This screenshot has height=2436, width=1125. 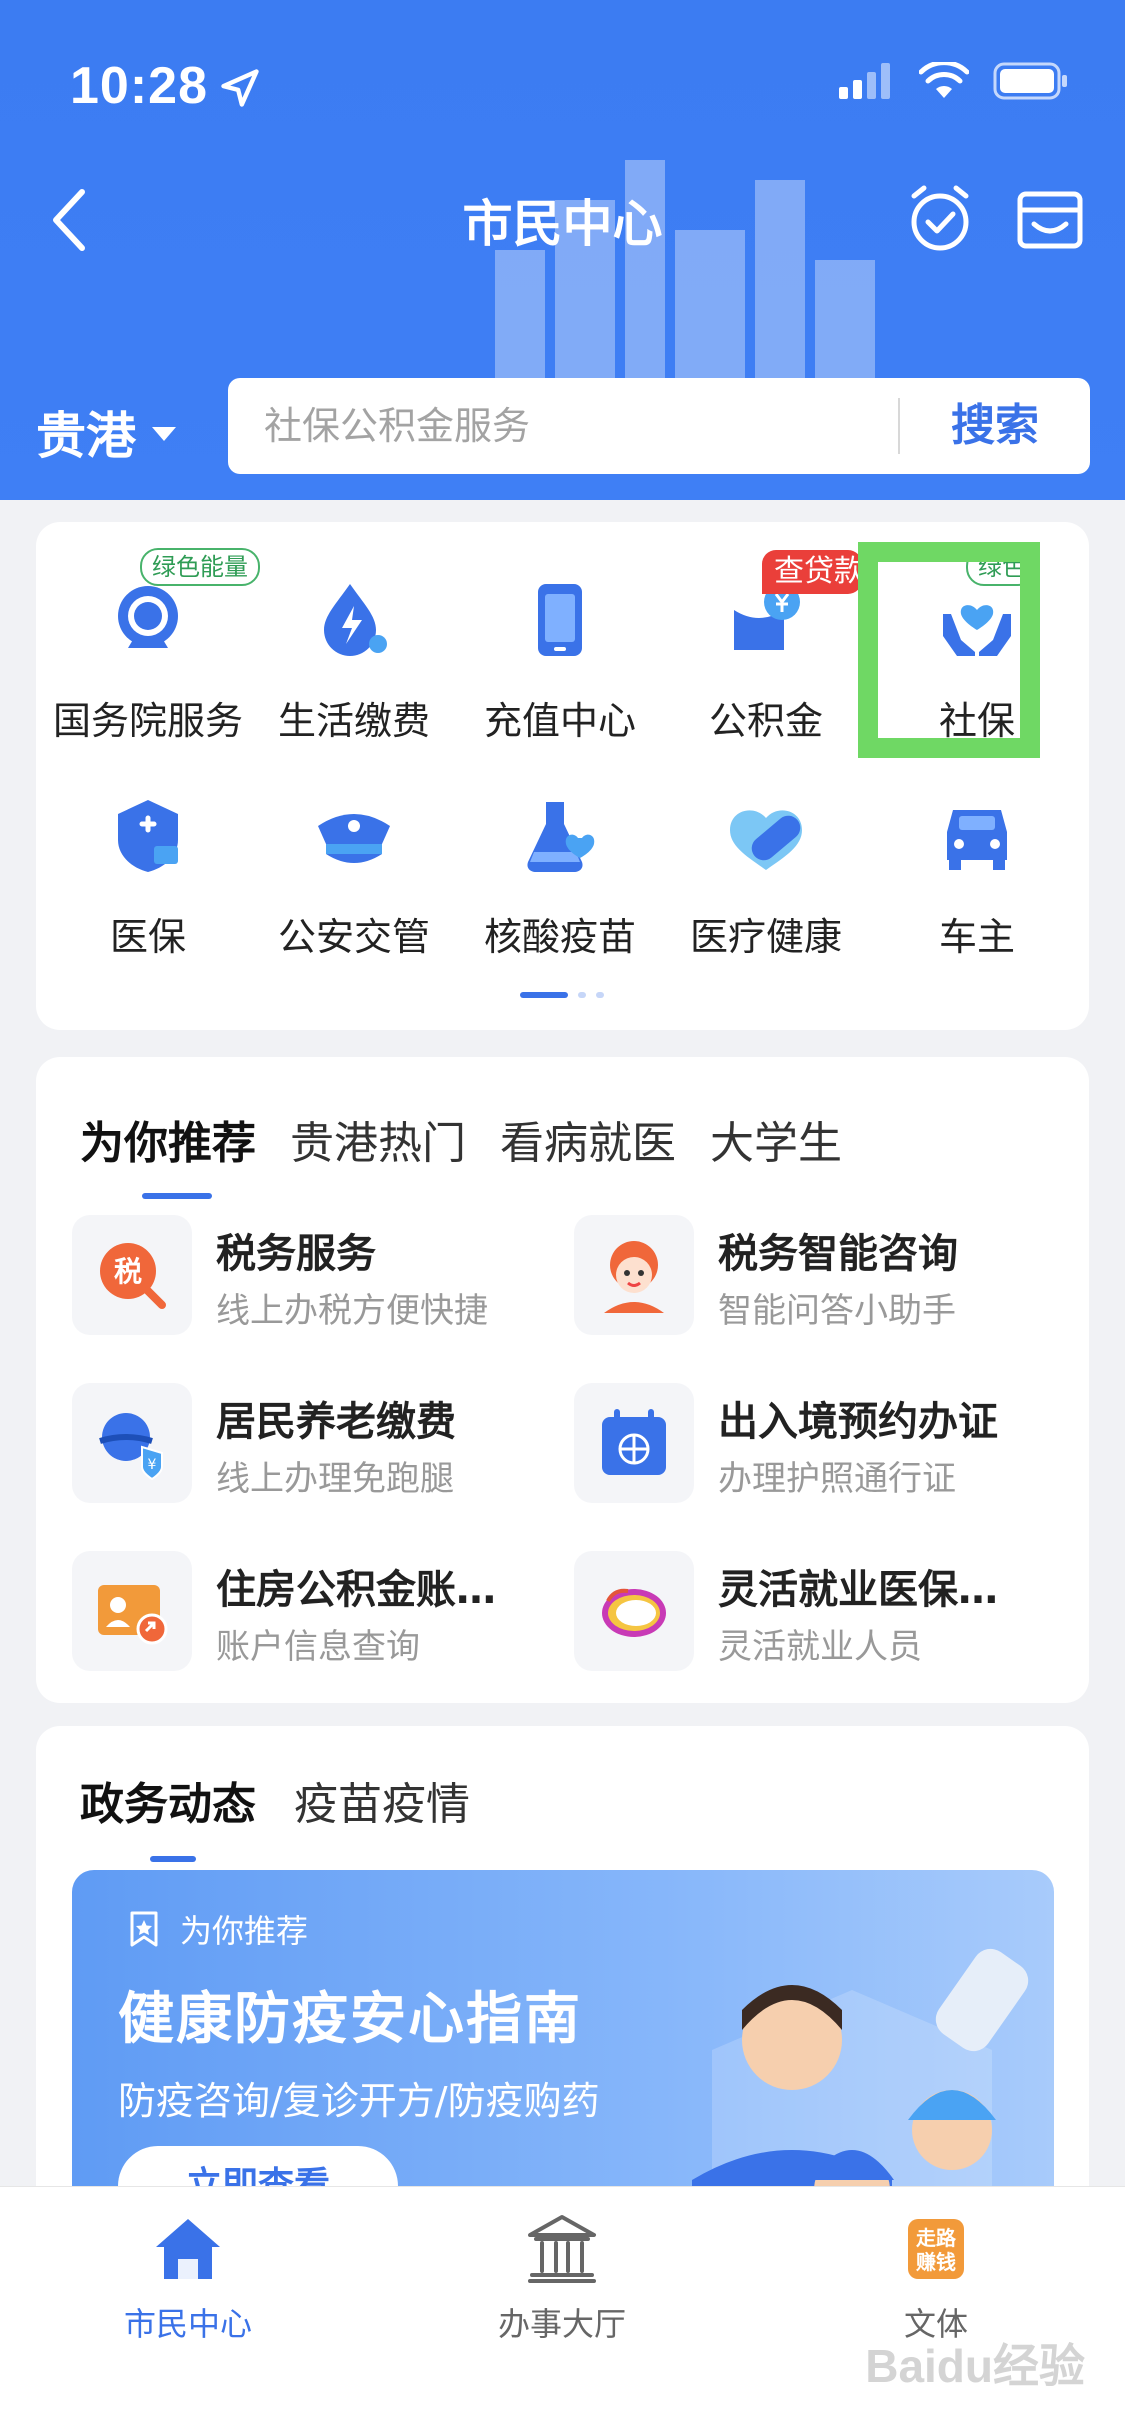 I want to click on flexible-employment-icon, so click(x=634, y=1612).